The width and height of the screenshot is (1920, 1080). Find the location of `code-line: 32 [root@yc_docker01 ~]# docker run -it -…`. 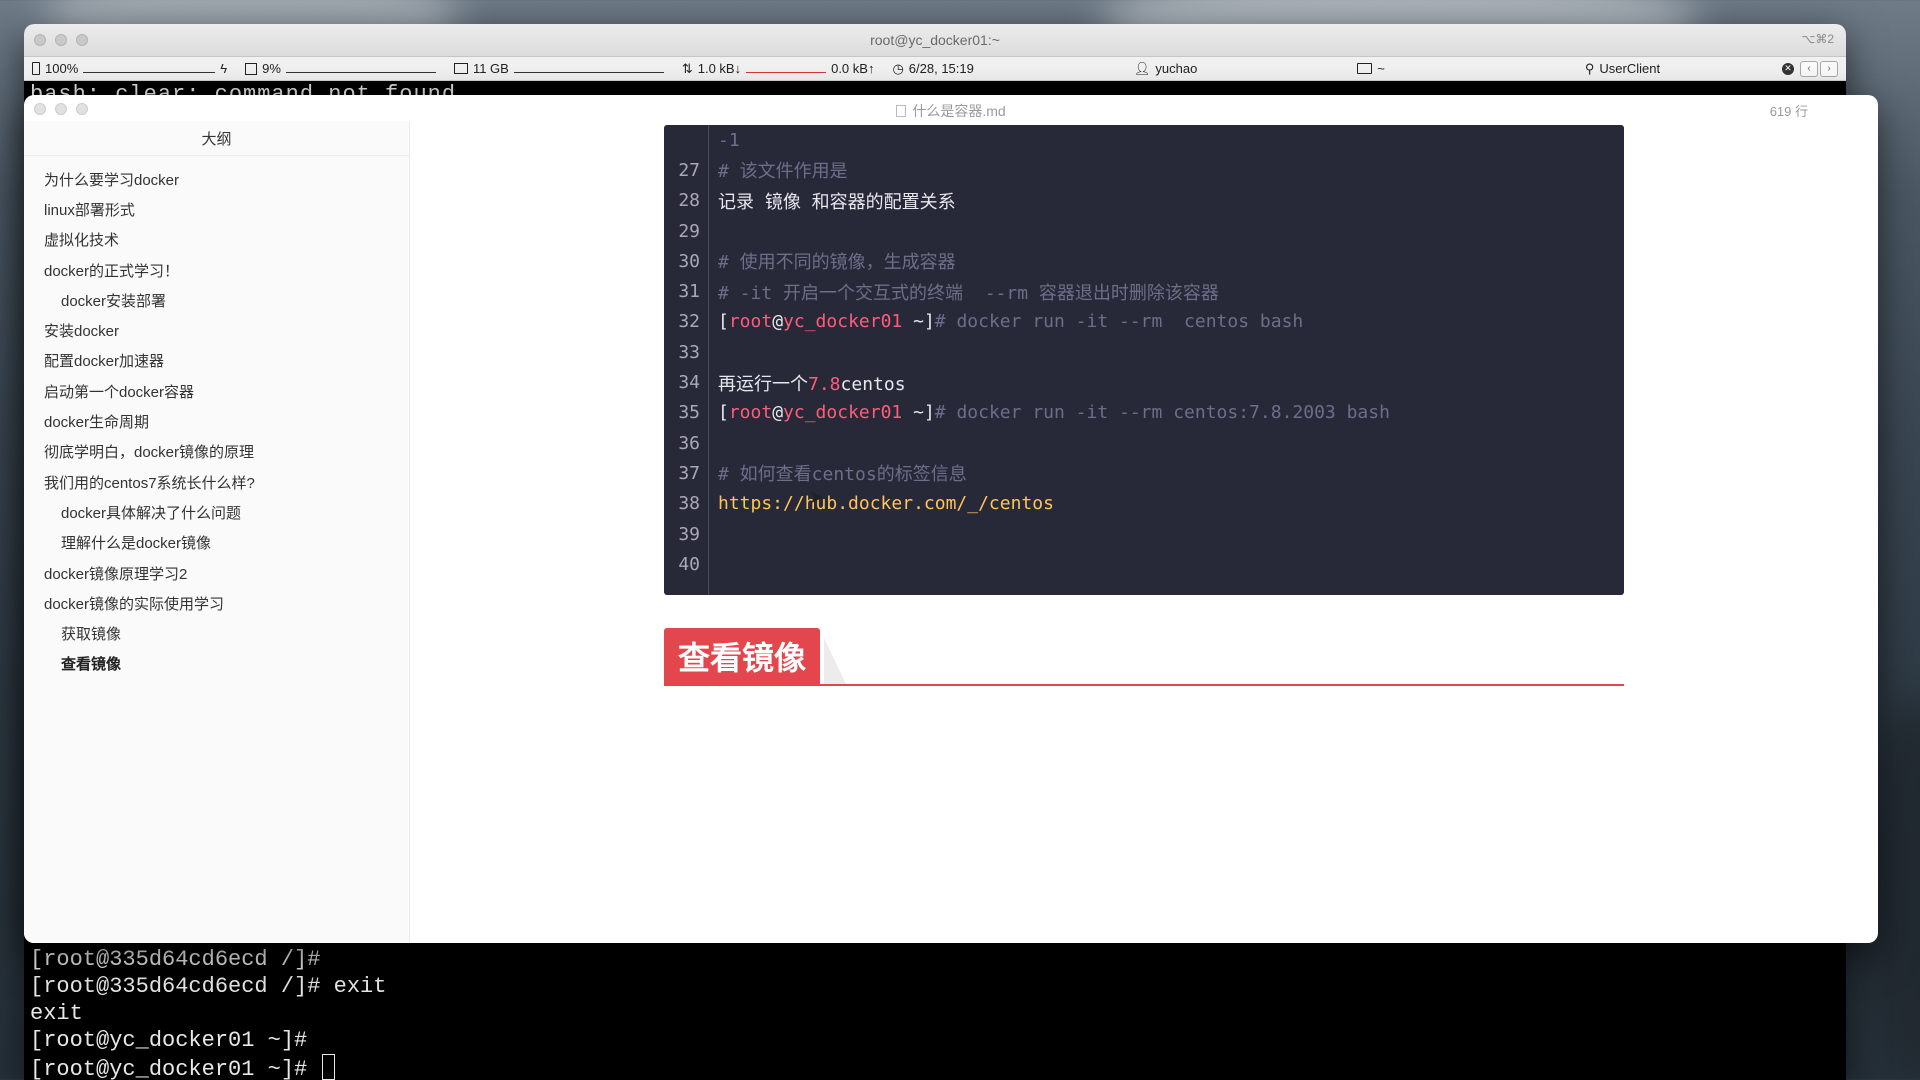

code-line: 32 [root@yc_docker01 ~]# docker run -it -… is located at coordinates (1144, 322).